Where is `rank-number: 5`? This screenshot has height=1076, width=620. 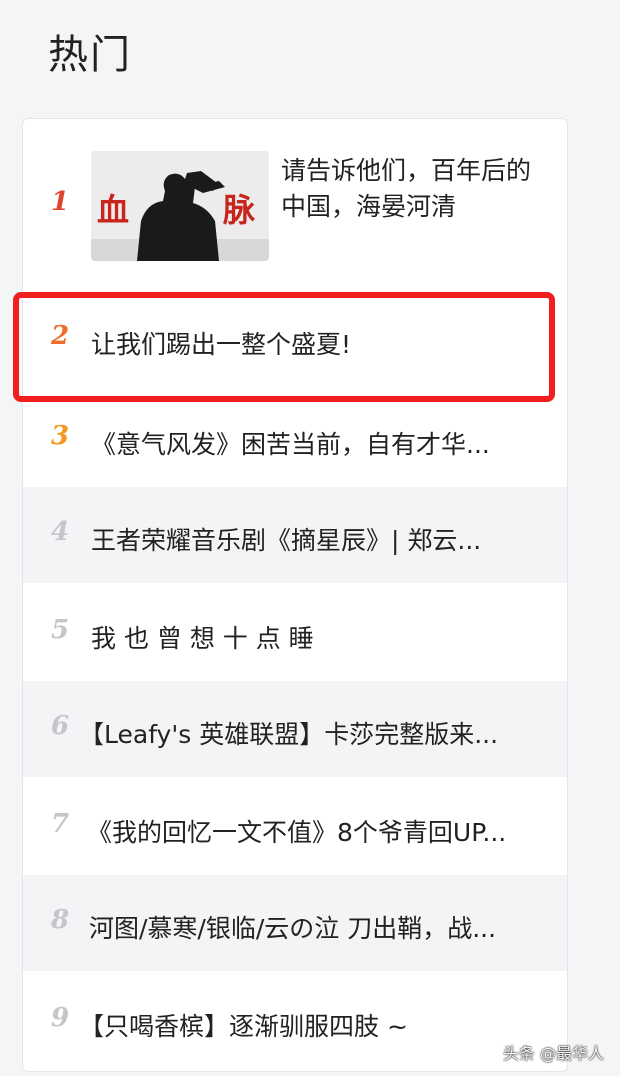 rank-number: 5 is located at coordinates (60, 630).